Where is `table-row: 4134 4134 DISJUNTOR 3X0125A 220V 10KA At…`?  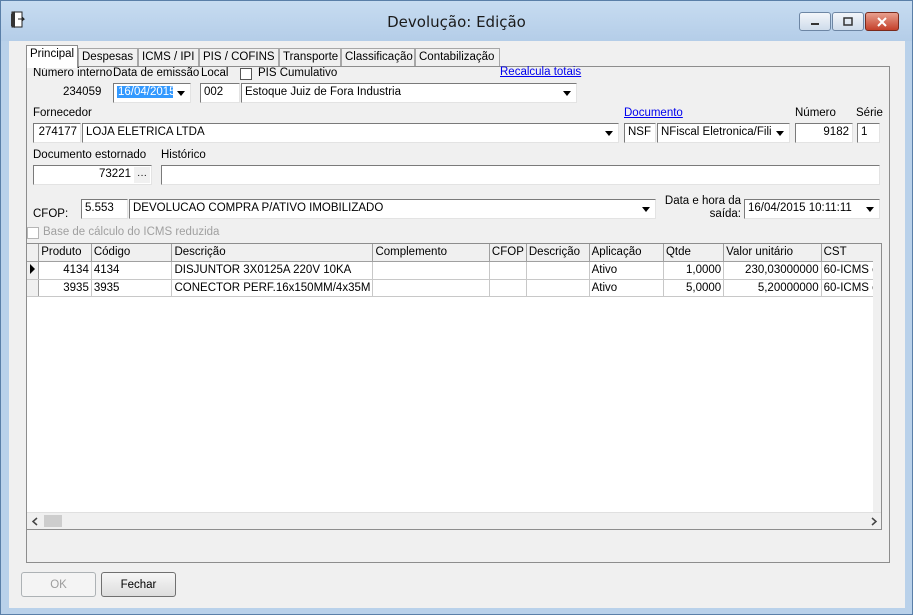 table-row: 4134 4134 DISJUNTOR 3X0125A 220V 10KA At… is located at coordinates (454, 270).